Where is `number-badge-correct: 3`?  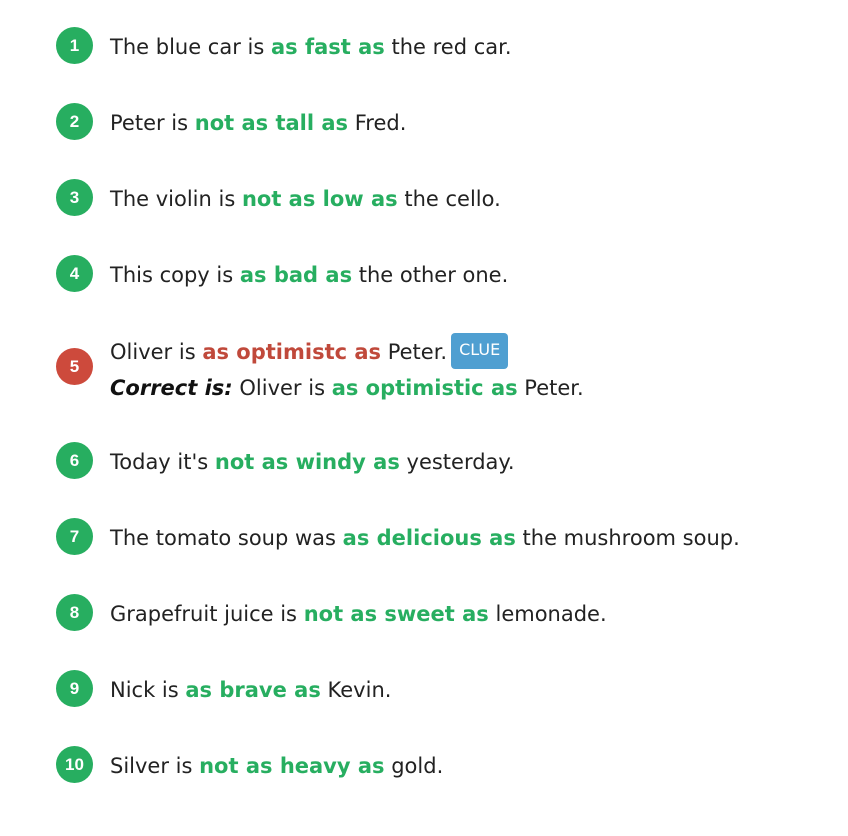
number-badge-correct: 3 is located at coordinates (74, 197).